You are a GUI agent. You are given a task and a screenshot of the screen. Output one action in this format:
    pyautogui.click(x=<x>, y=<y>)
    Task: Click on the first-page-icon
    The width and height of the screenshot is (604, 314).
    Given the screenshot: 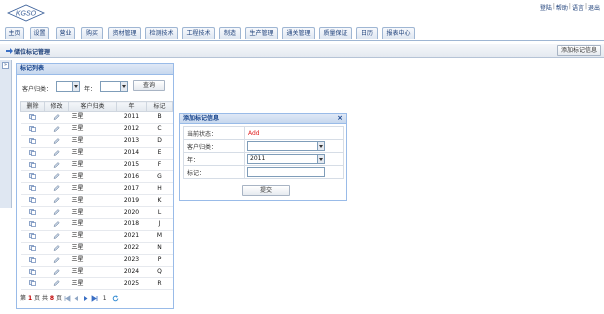 What is the action you would take?
    pyautogui.click(x=67, y=298)
    